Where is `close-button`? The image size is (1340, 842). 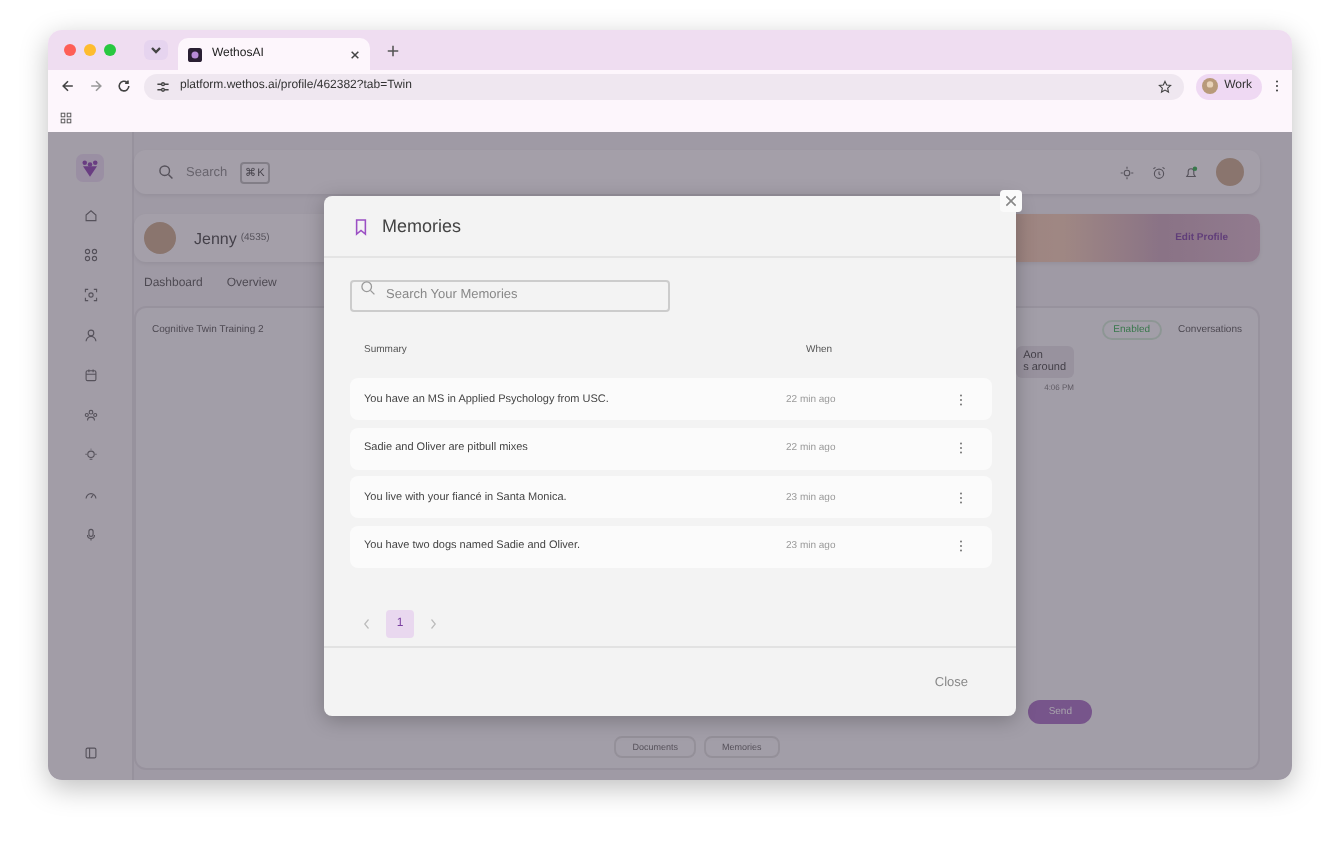 close-button is located at coordinates (1011, 201).